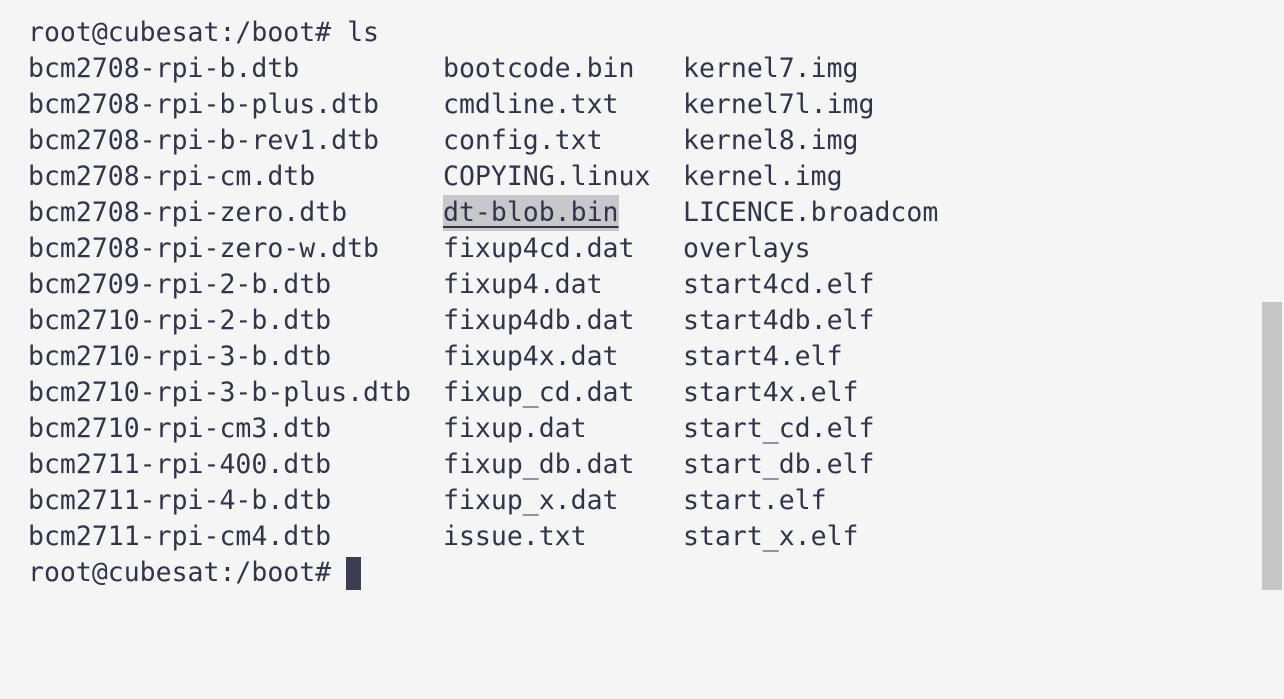 This screenshot has height=699, width=1284. What do you see at coordinates (515, 537) in the screenshot?
I see `file-entry: issue.txt` at bounding box center [515, 537].